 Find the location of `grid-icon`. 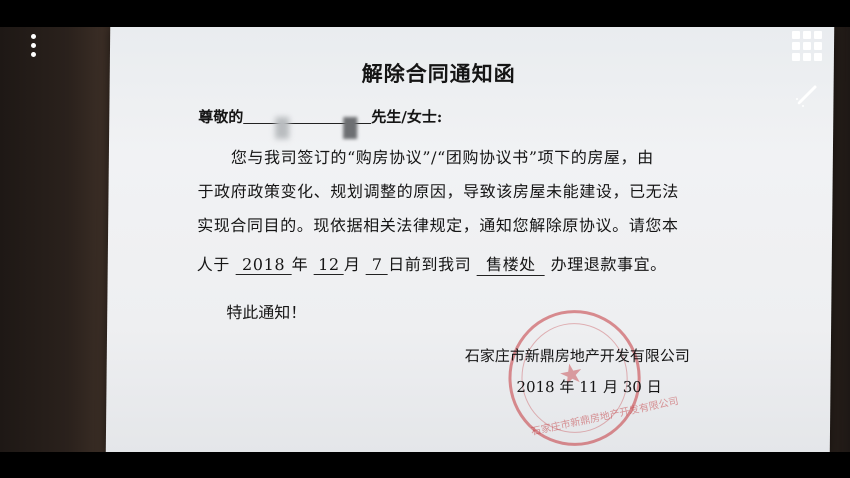

grid-icon is located at coordinates (807, 46).